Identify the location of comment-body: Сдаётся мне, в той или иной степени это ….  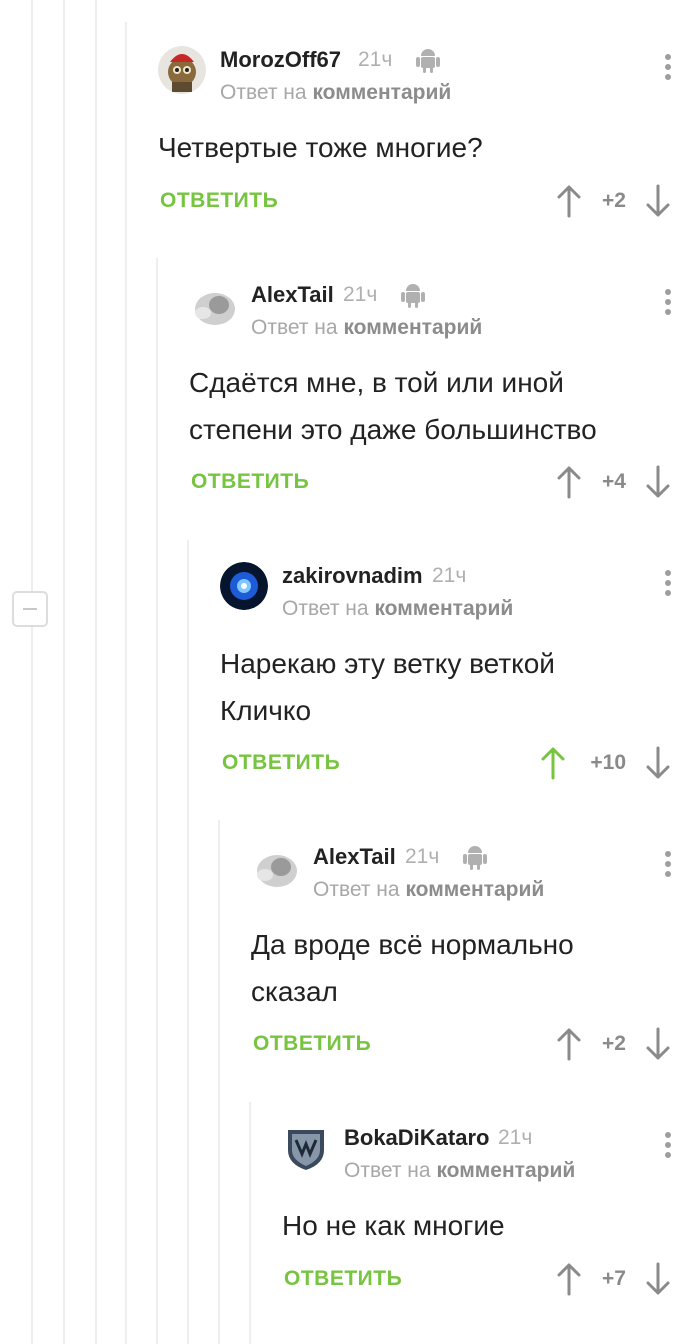
(393, 406).